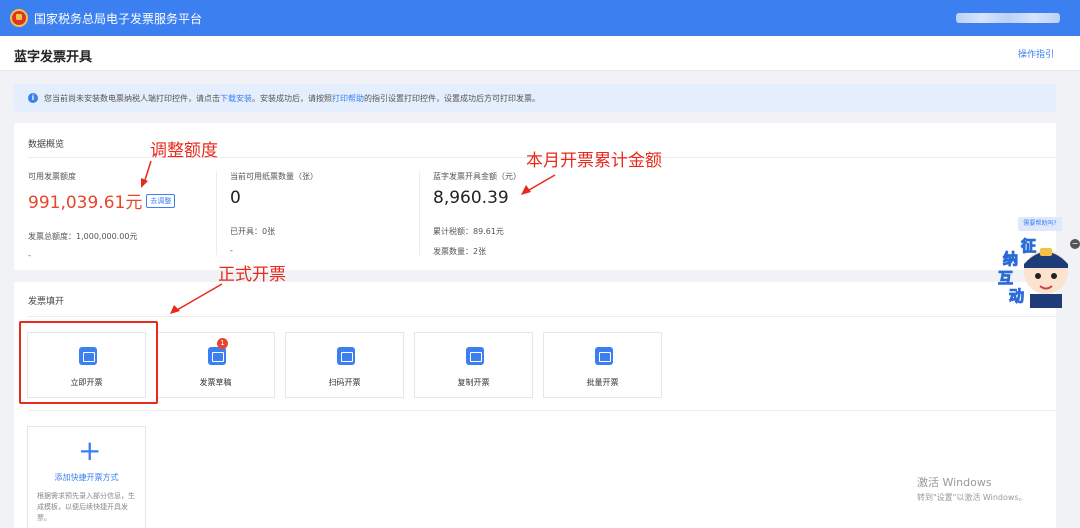 Image resolution: width=1080 pixels, height=528 pixels. I want to click on top-bar: 国家税务总局电子发票服务平台, so click(540, 18).